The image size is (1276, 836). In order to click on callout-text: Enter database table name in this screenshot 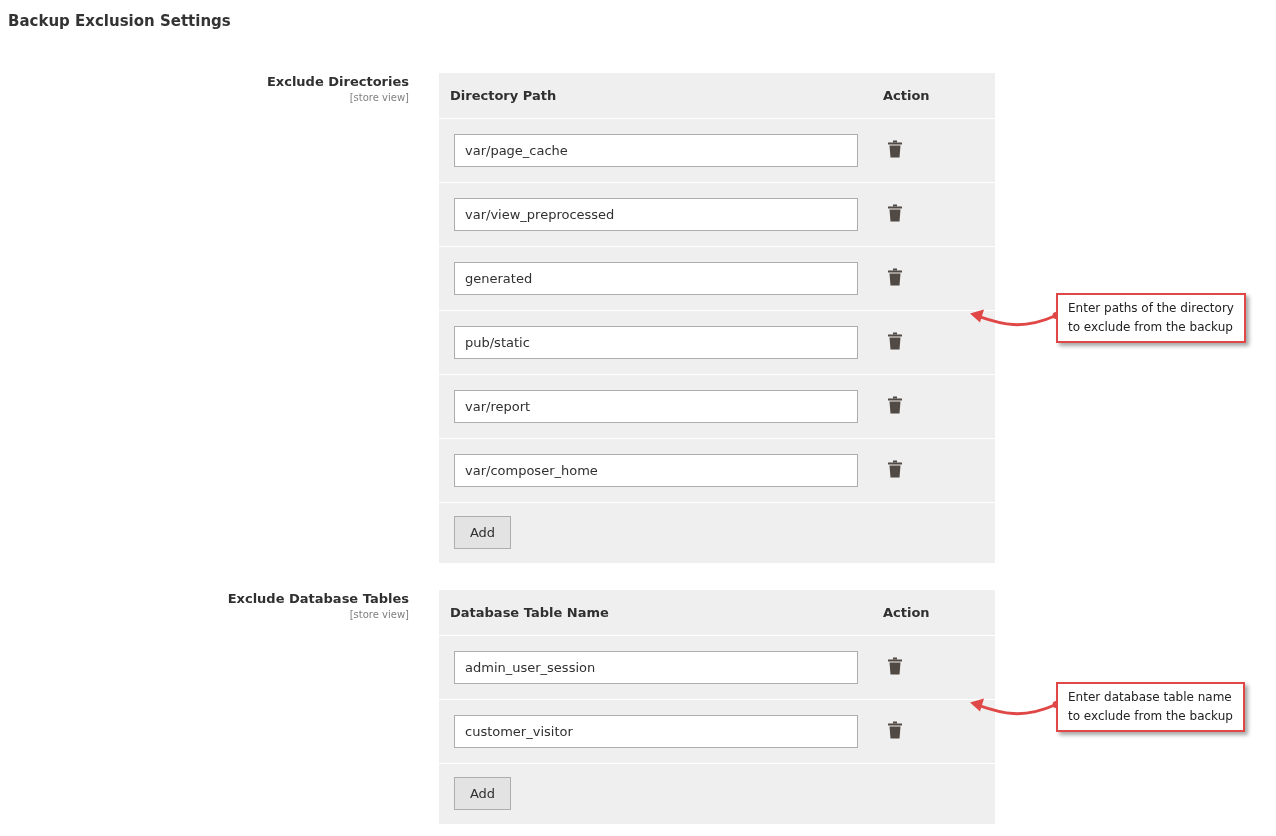, I will do `click(1150, 697)`.